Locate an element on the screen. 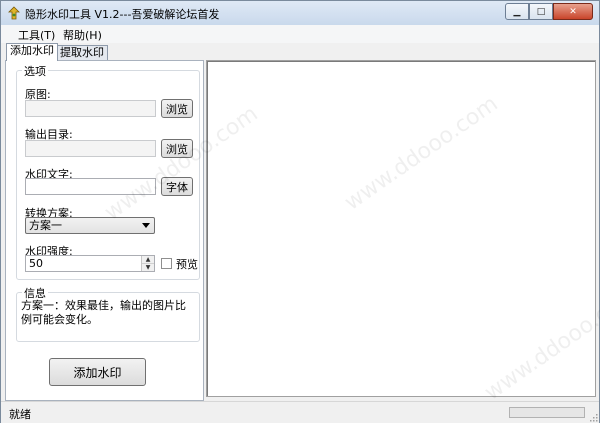 This screenshot has height=423, width=600. minimize-button: ▁ is located at coordinates (517, 11).